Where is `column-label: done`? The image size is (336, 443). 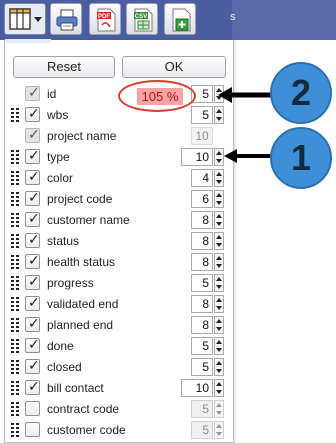 column-label: done is located at coordinates (60, 346).